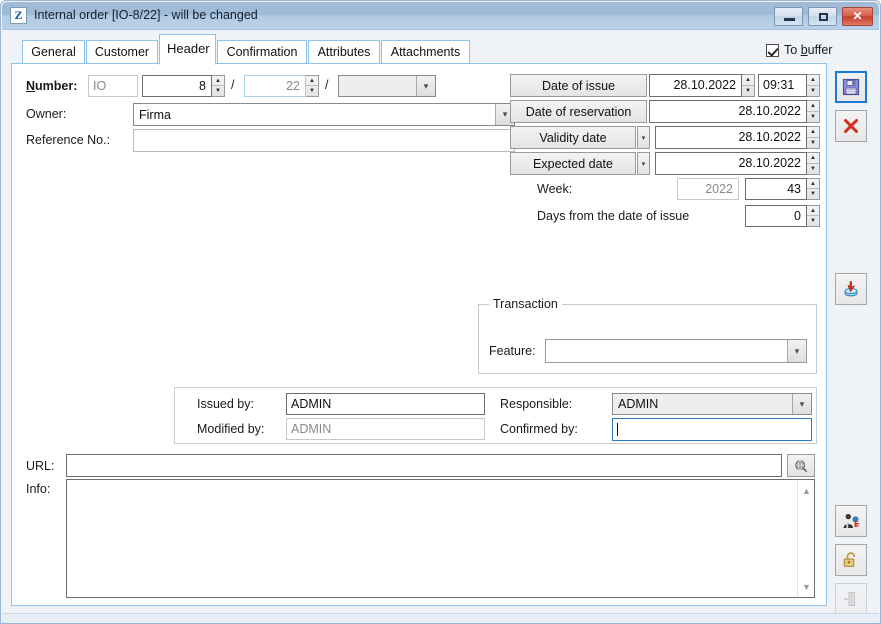 This screenshot has width=881, height=624. I want to click on to-buffer-checkbox: To buffer, so click(799, 50).